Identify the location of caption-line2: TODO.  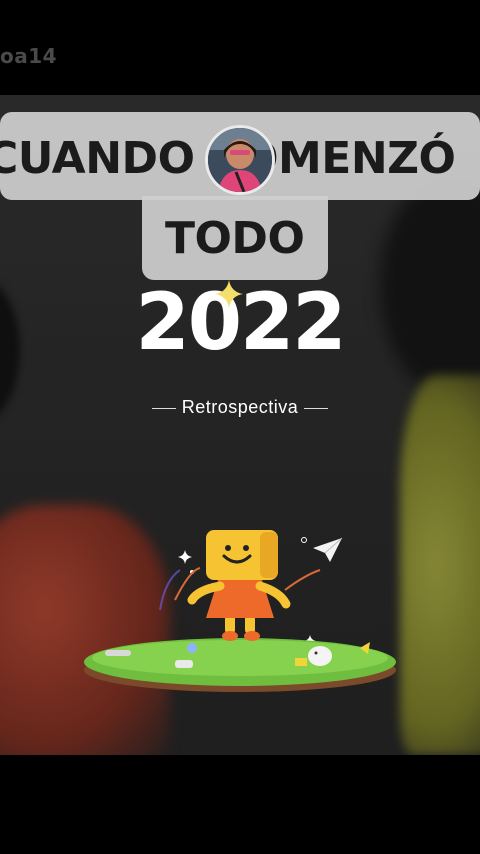
(235, 238).